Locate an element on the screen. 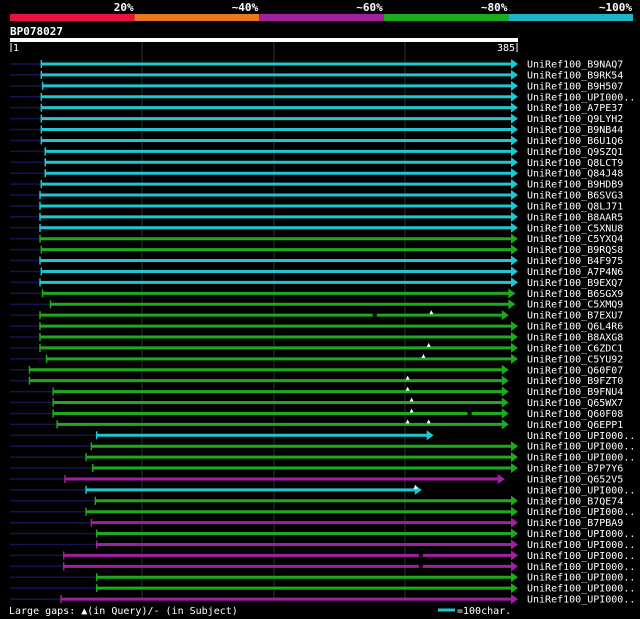 This screenshot has height=619, width=640. hit-name-link: UniRef100_B9NB44 is located at coordinates (575, 130).